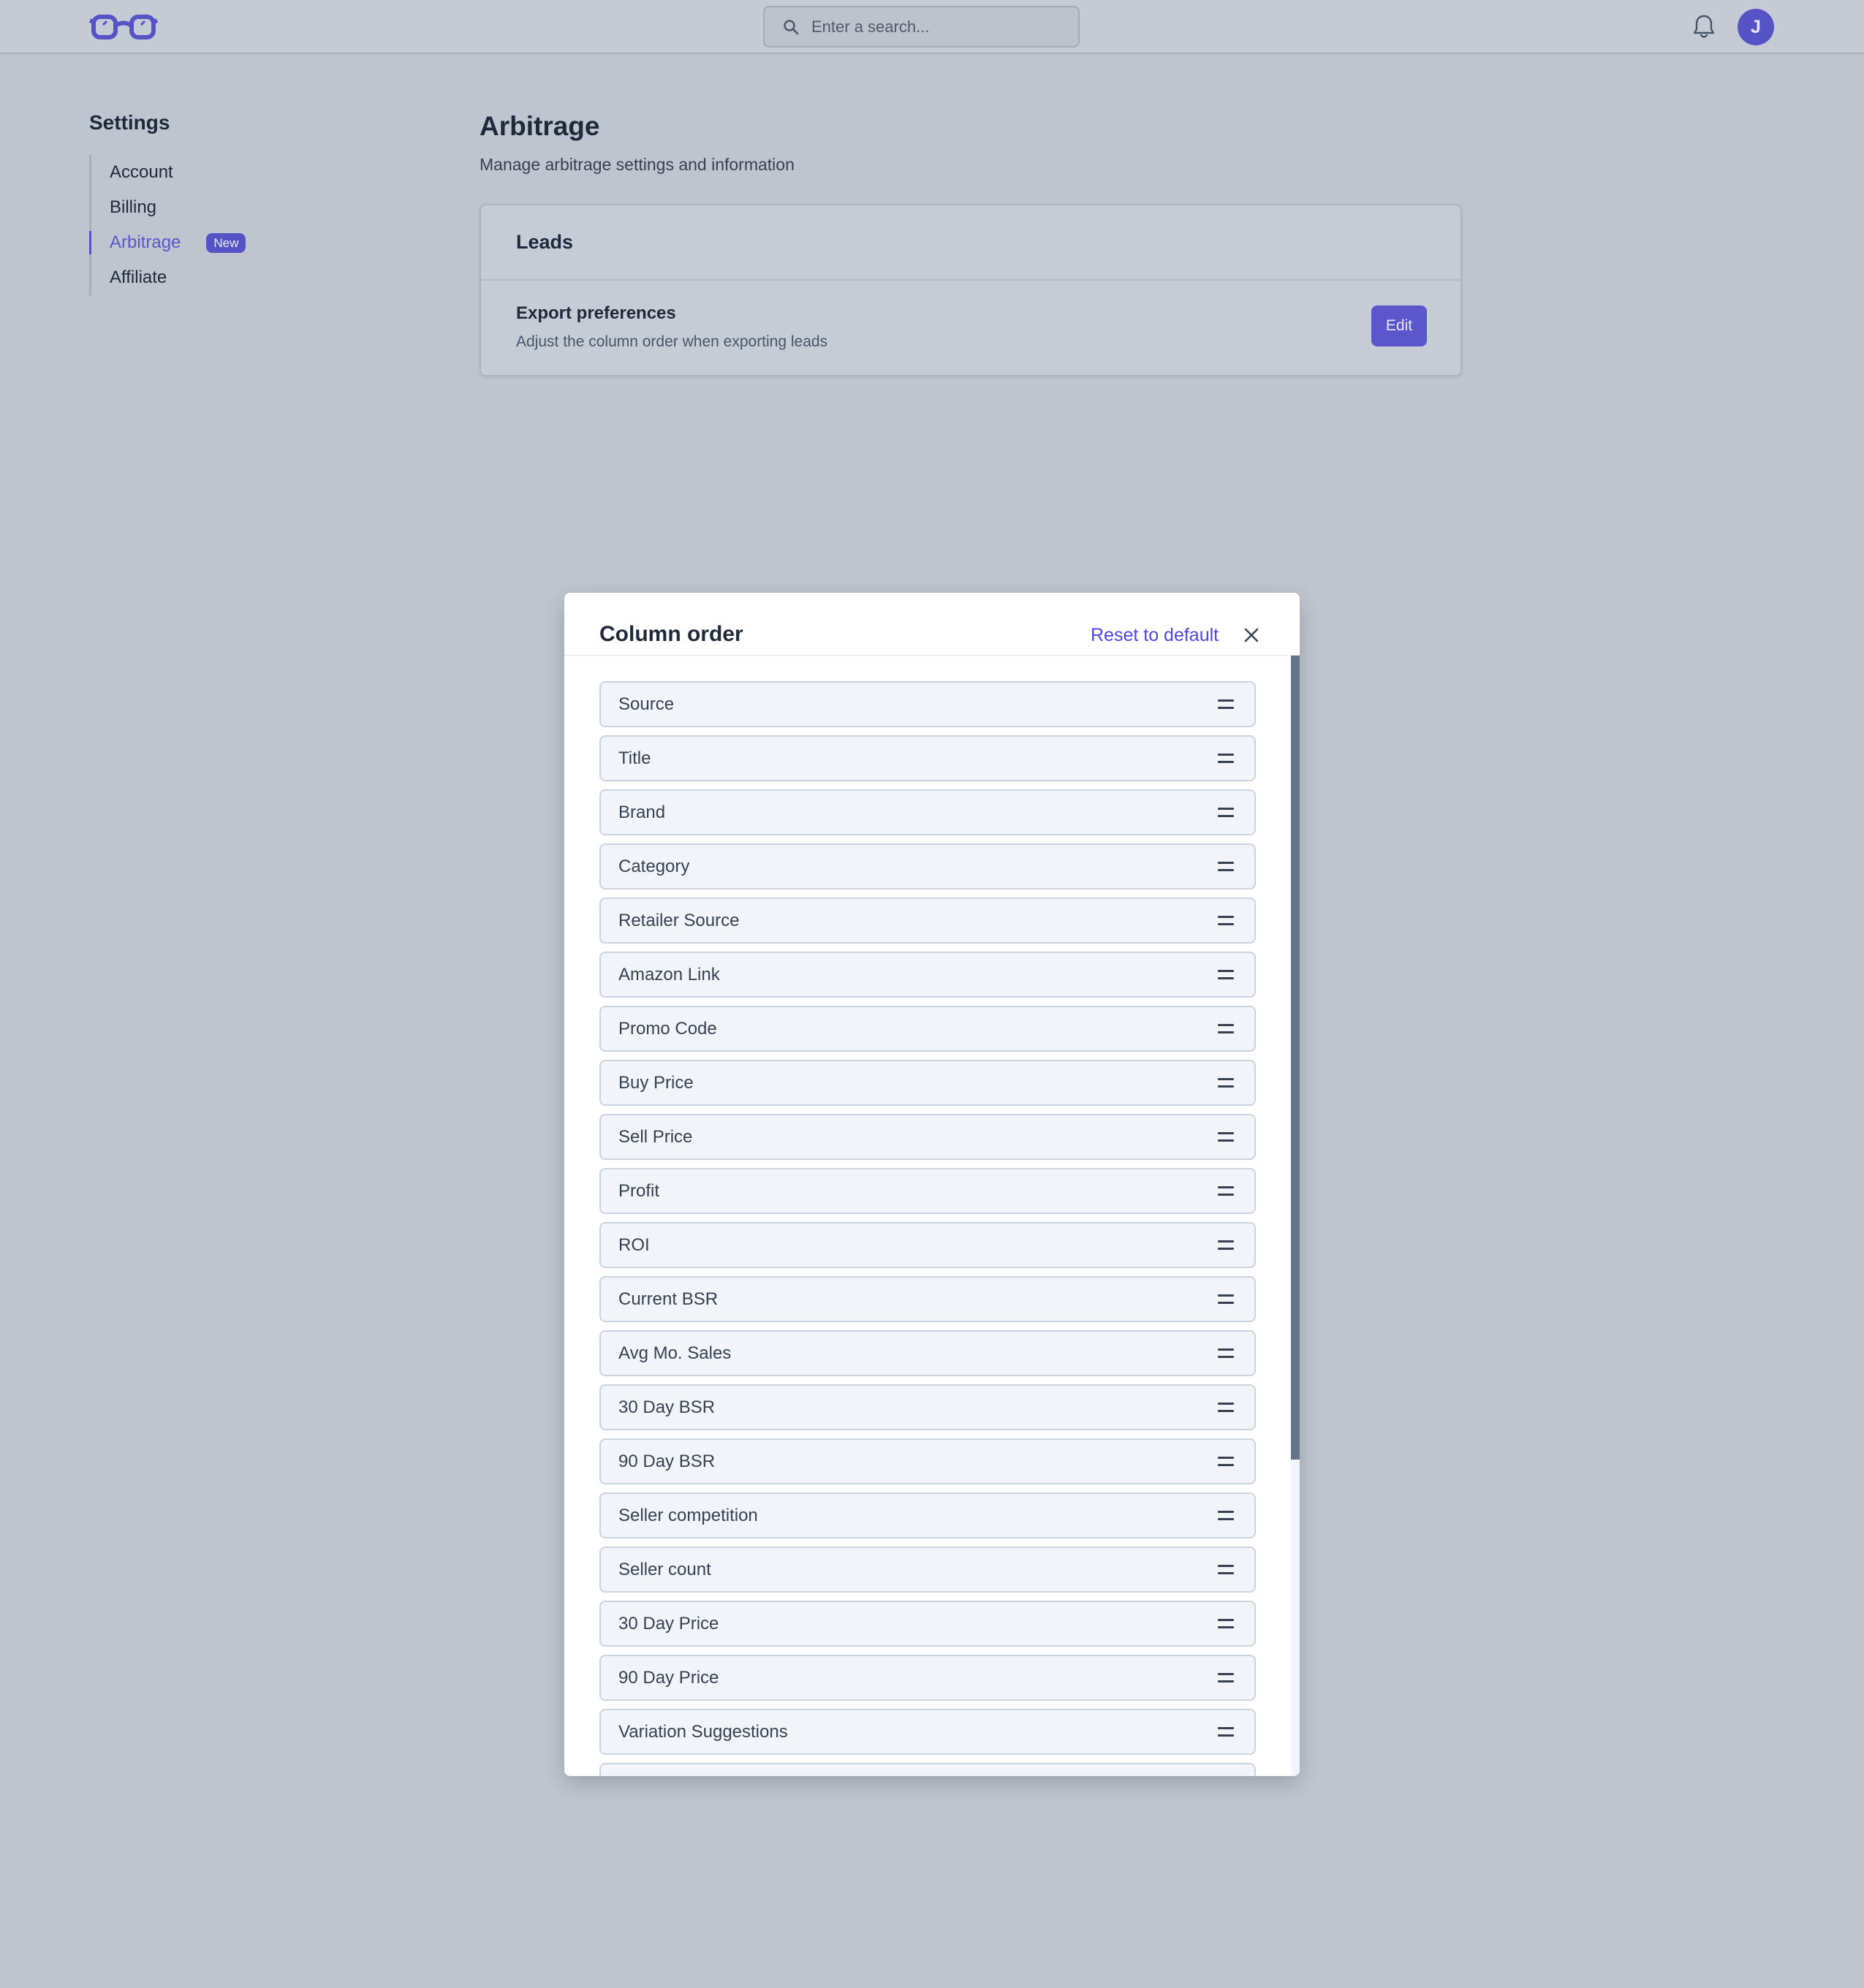  What do you see at coordinates (1155, 635) in the screenshot?
I see `reset-to-default-link: Reset to default` at bounding box center [1155, 635].